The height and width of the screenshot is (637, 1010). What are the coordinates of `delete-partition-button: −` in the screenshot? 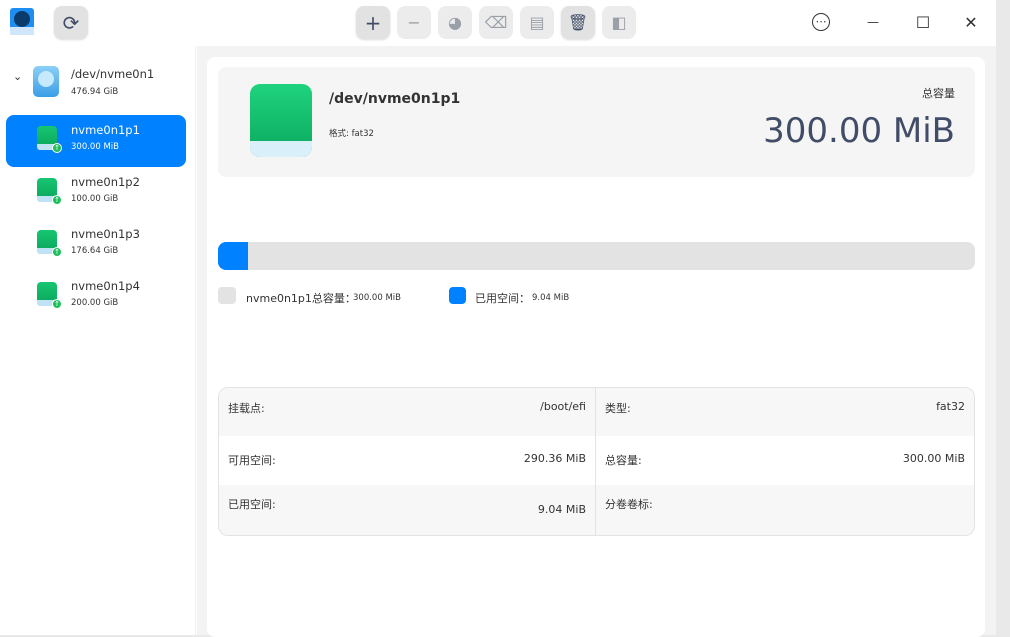 It's located at (414, 22).